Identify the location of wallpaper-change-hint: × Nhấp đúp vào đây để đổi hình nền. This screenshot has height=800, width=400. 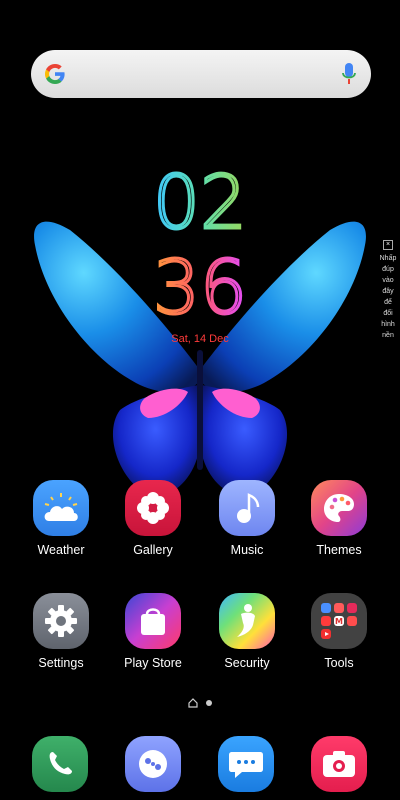
(388, 290).